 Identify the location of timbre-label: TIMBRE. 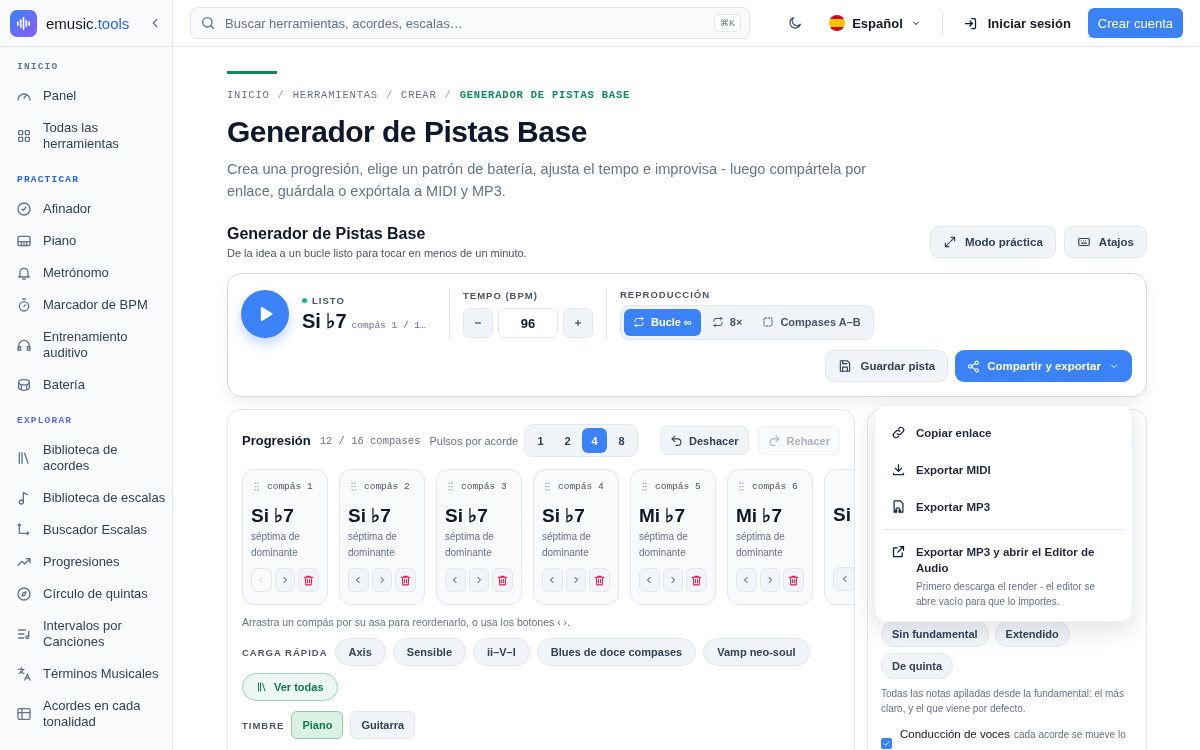
(263, 725).